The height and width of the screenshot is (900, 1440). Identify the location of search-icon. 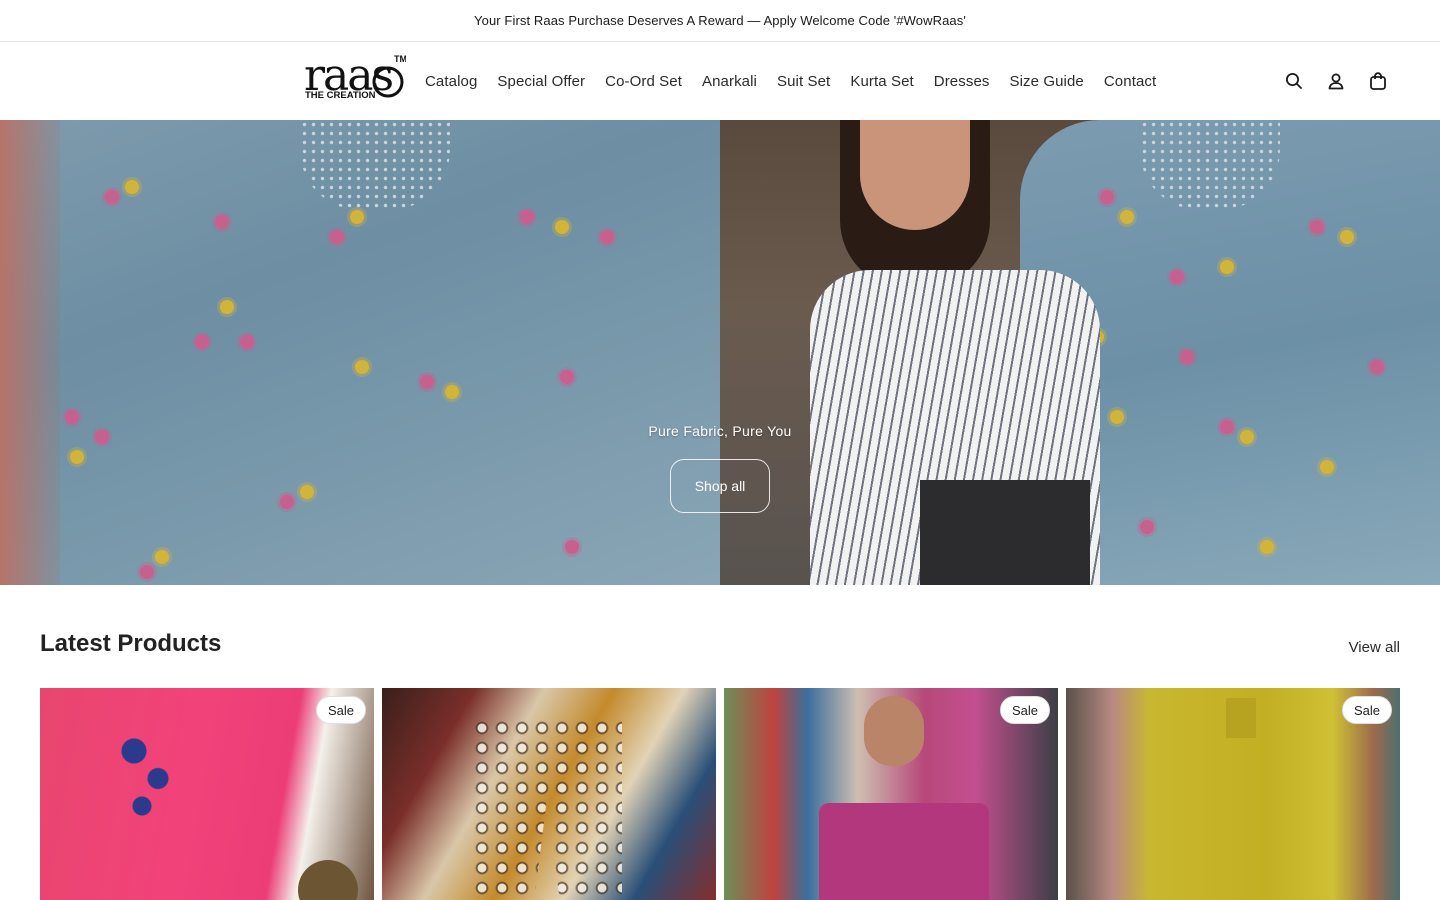
(1294, 81).